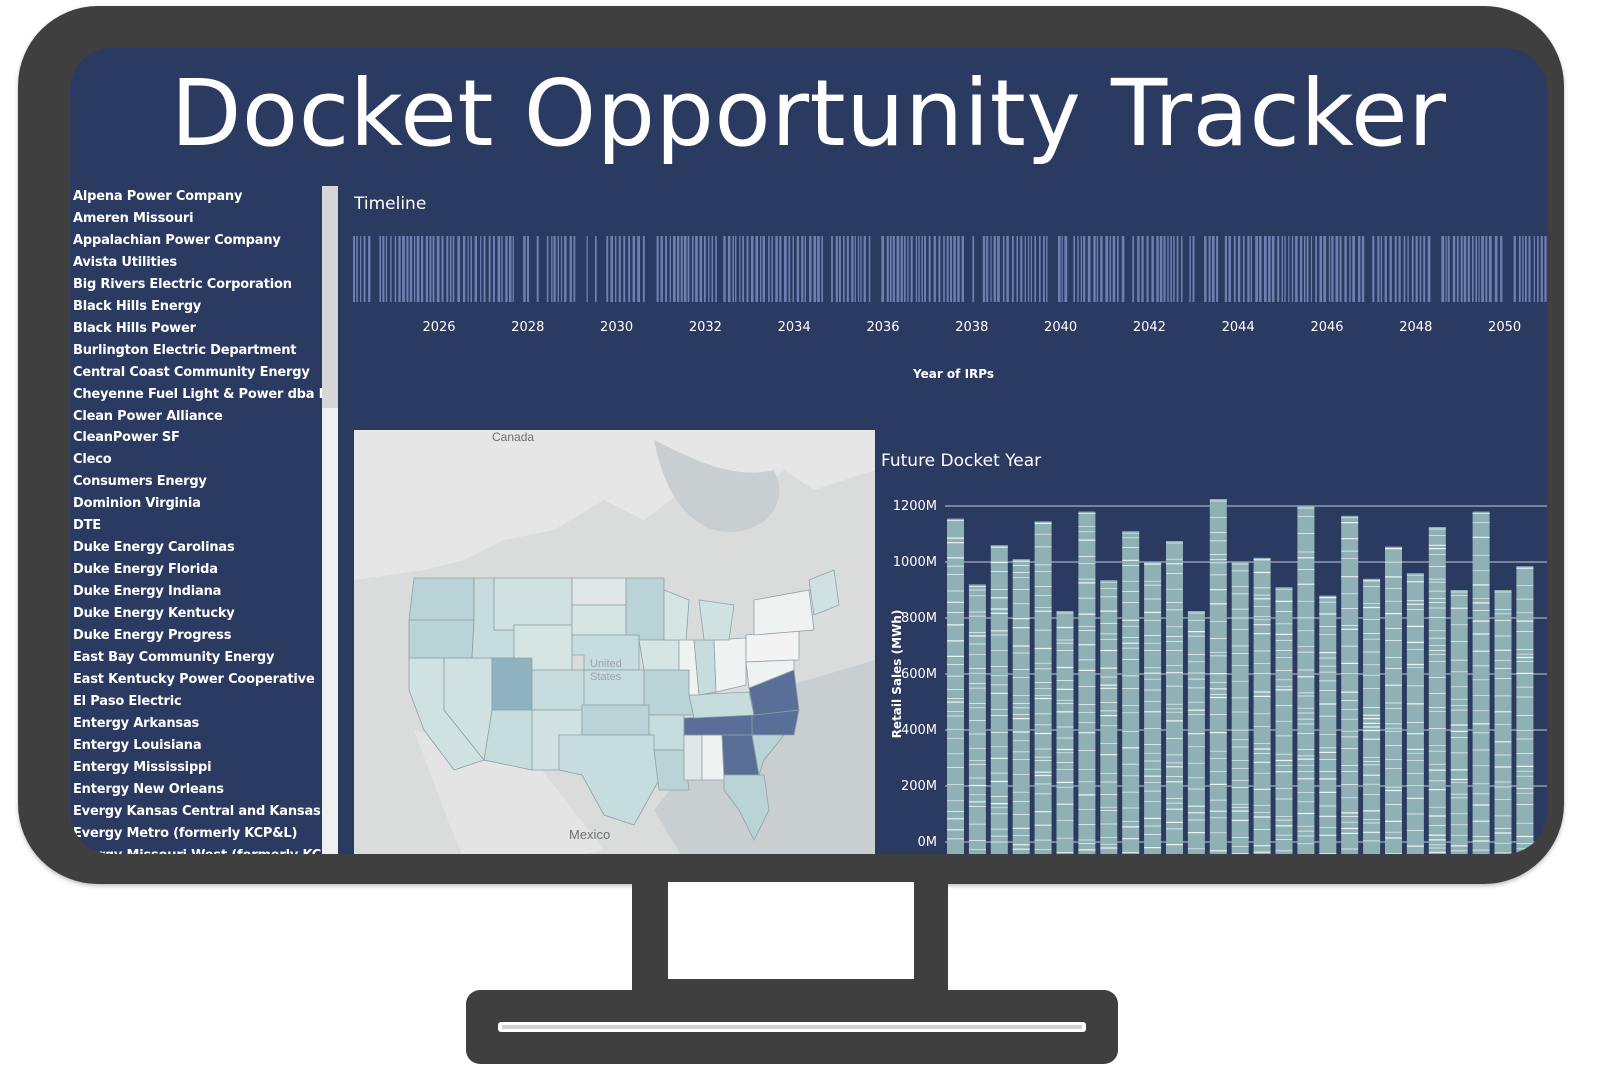  I want to click on sidebar-item: Big Rivers Electric Corporation, so click(182, 285).